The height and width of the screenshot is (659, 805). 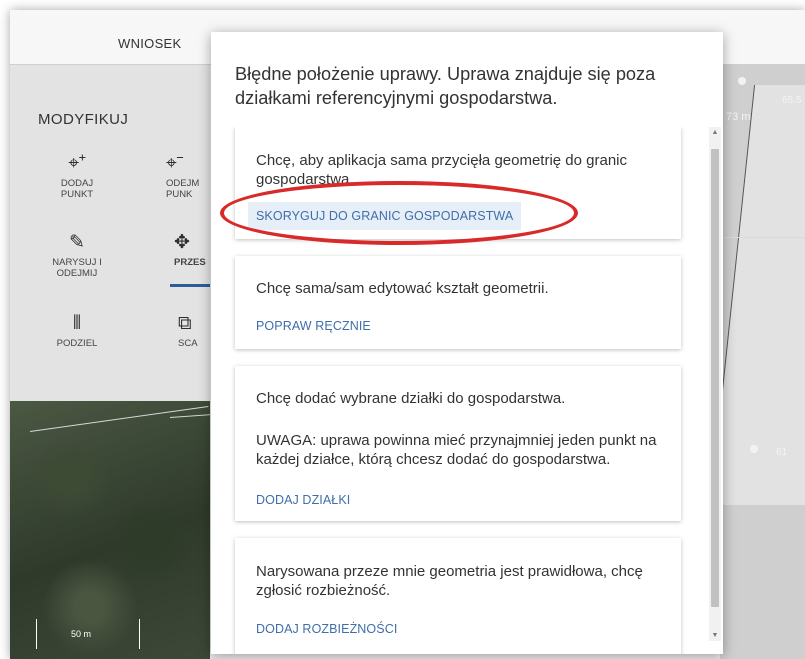 I want to click on scroll-down-icon: ▼, so click(x=715, y=635).